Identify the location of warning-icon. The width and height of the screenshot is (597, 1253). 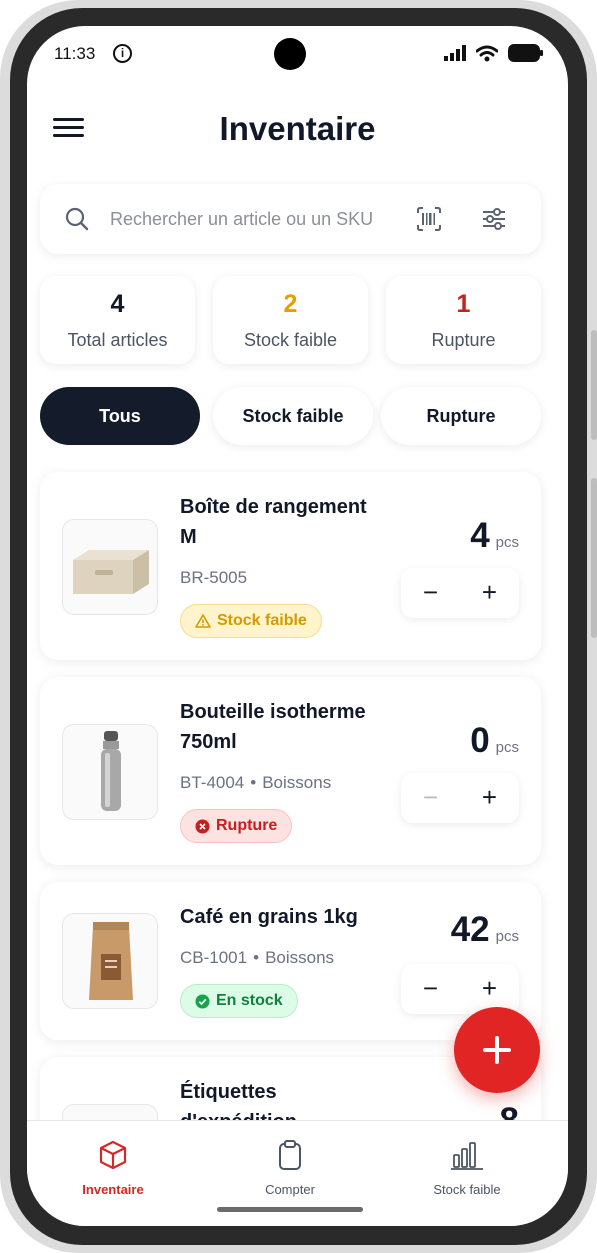
(203, 621).